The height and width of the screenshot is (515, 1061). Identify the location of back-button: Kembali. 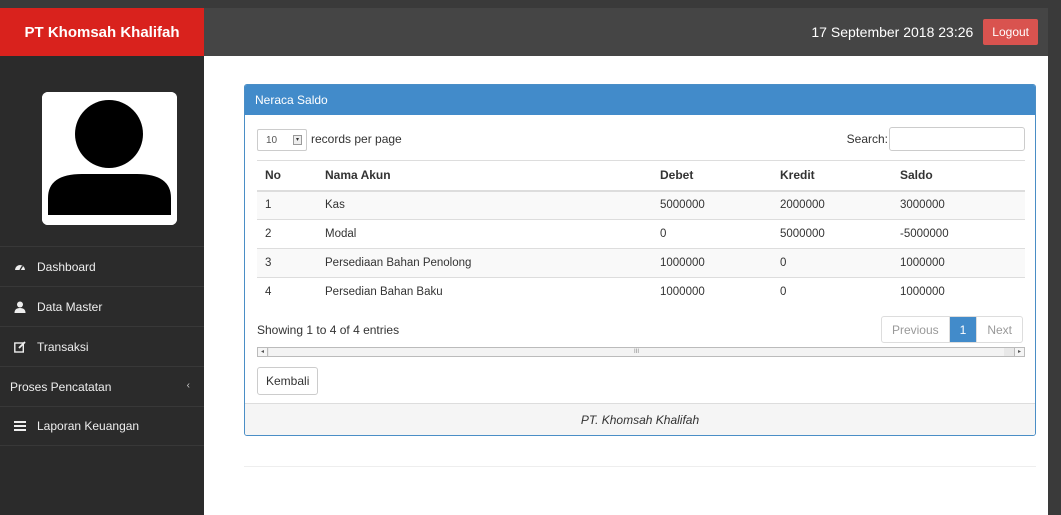
(288, 381).